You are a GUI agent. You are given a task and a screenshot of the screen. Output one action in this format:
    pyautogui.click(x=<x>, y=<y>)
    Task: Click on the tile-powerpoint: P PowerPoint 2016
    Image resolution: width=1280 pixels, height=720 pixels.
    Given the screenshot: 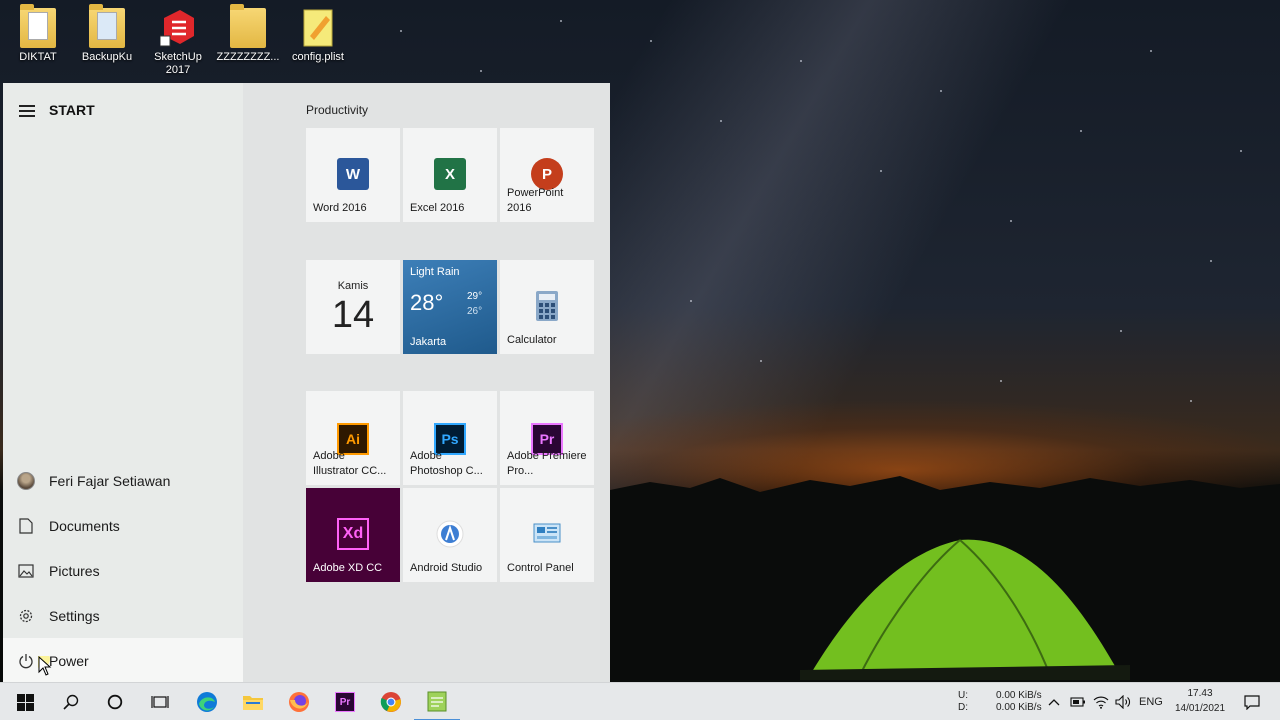 What is the action you would take?
    pyautogui.click(x=547, y=175)
    